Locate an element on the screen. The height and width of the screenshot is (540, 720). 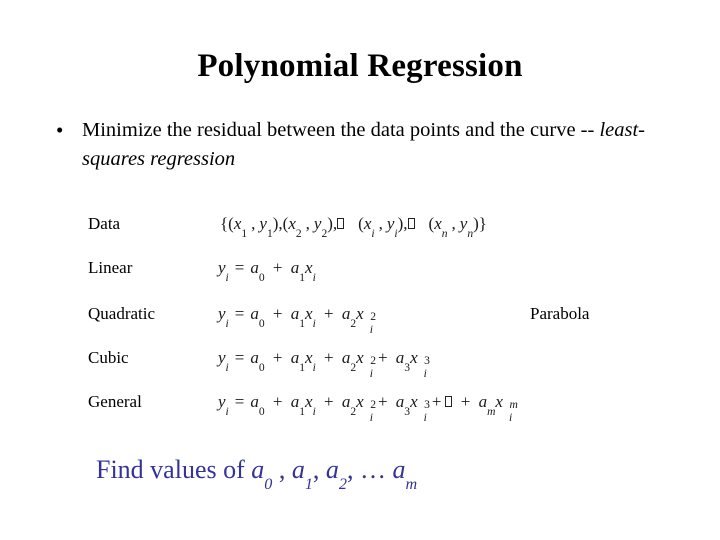
coefficient-am: a is located at coordinates (399, 469).